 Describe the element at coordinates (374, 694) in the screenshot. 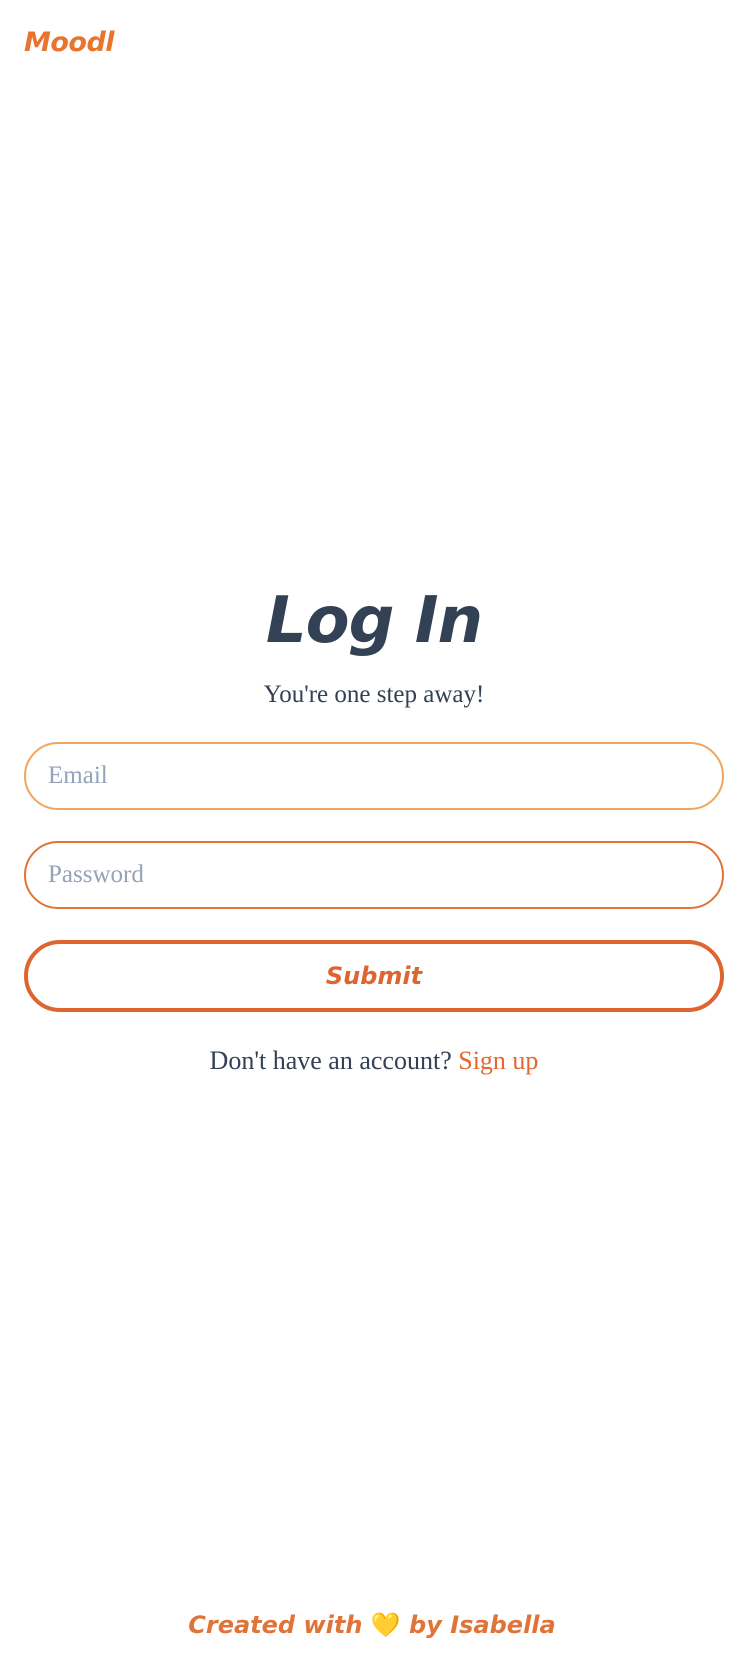

I see `page-subtitle: You're one step away!` at that location.